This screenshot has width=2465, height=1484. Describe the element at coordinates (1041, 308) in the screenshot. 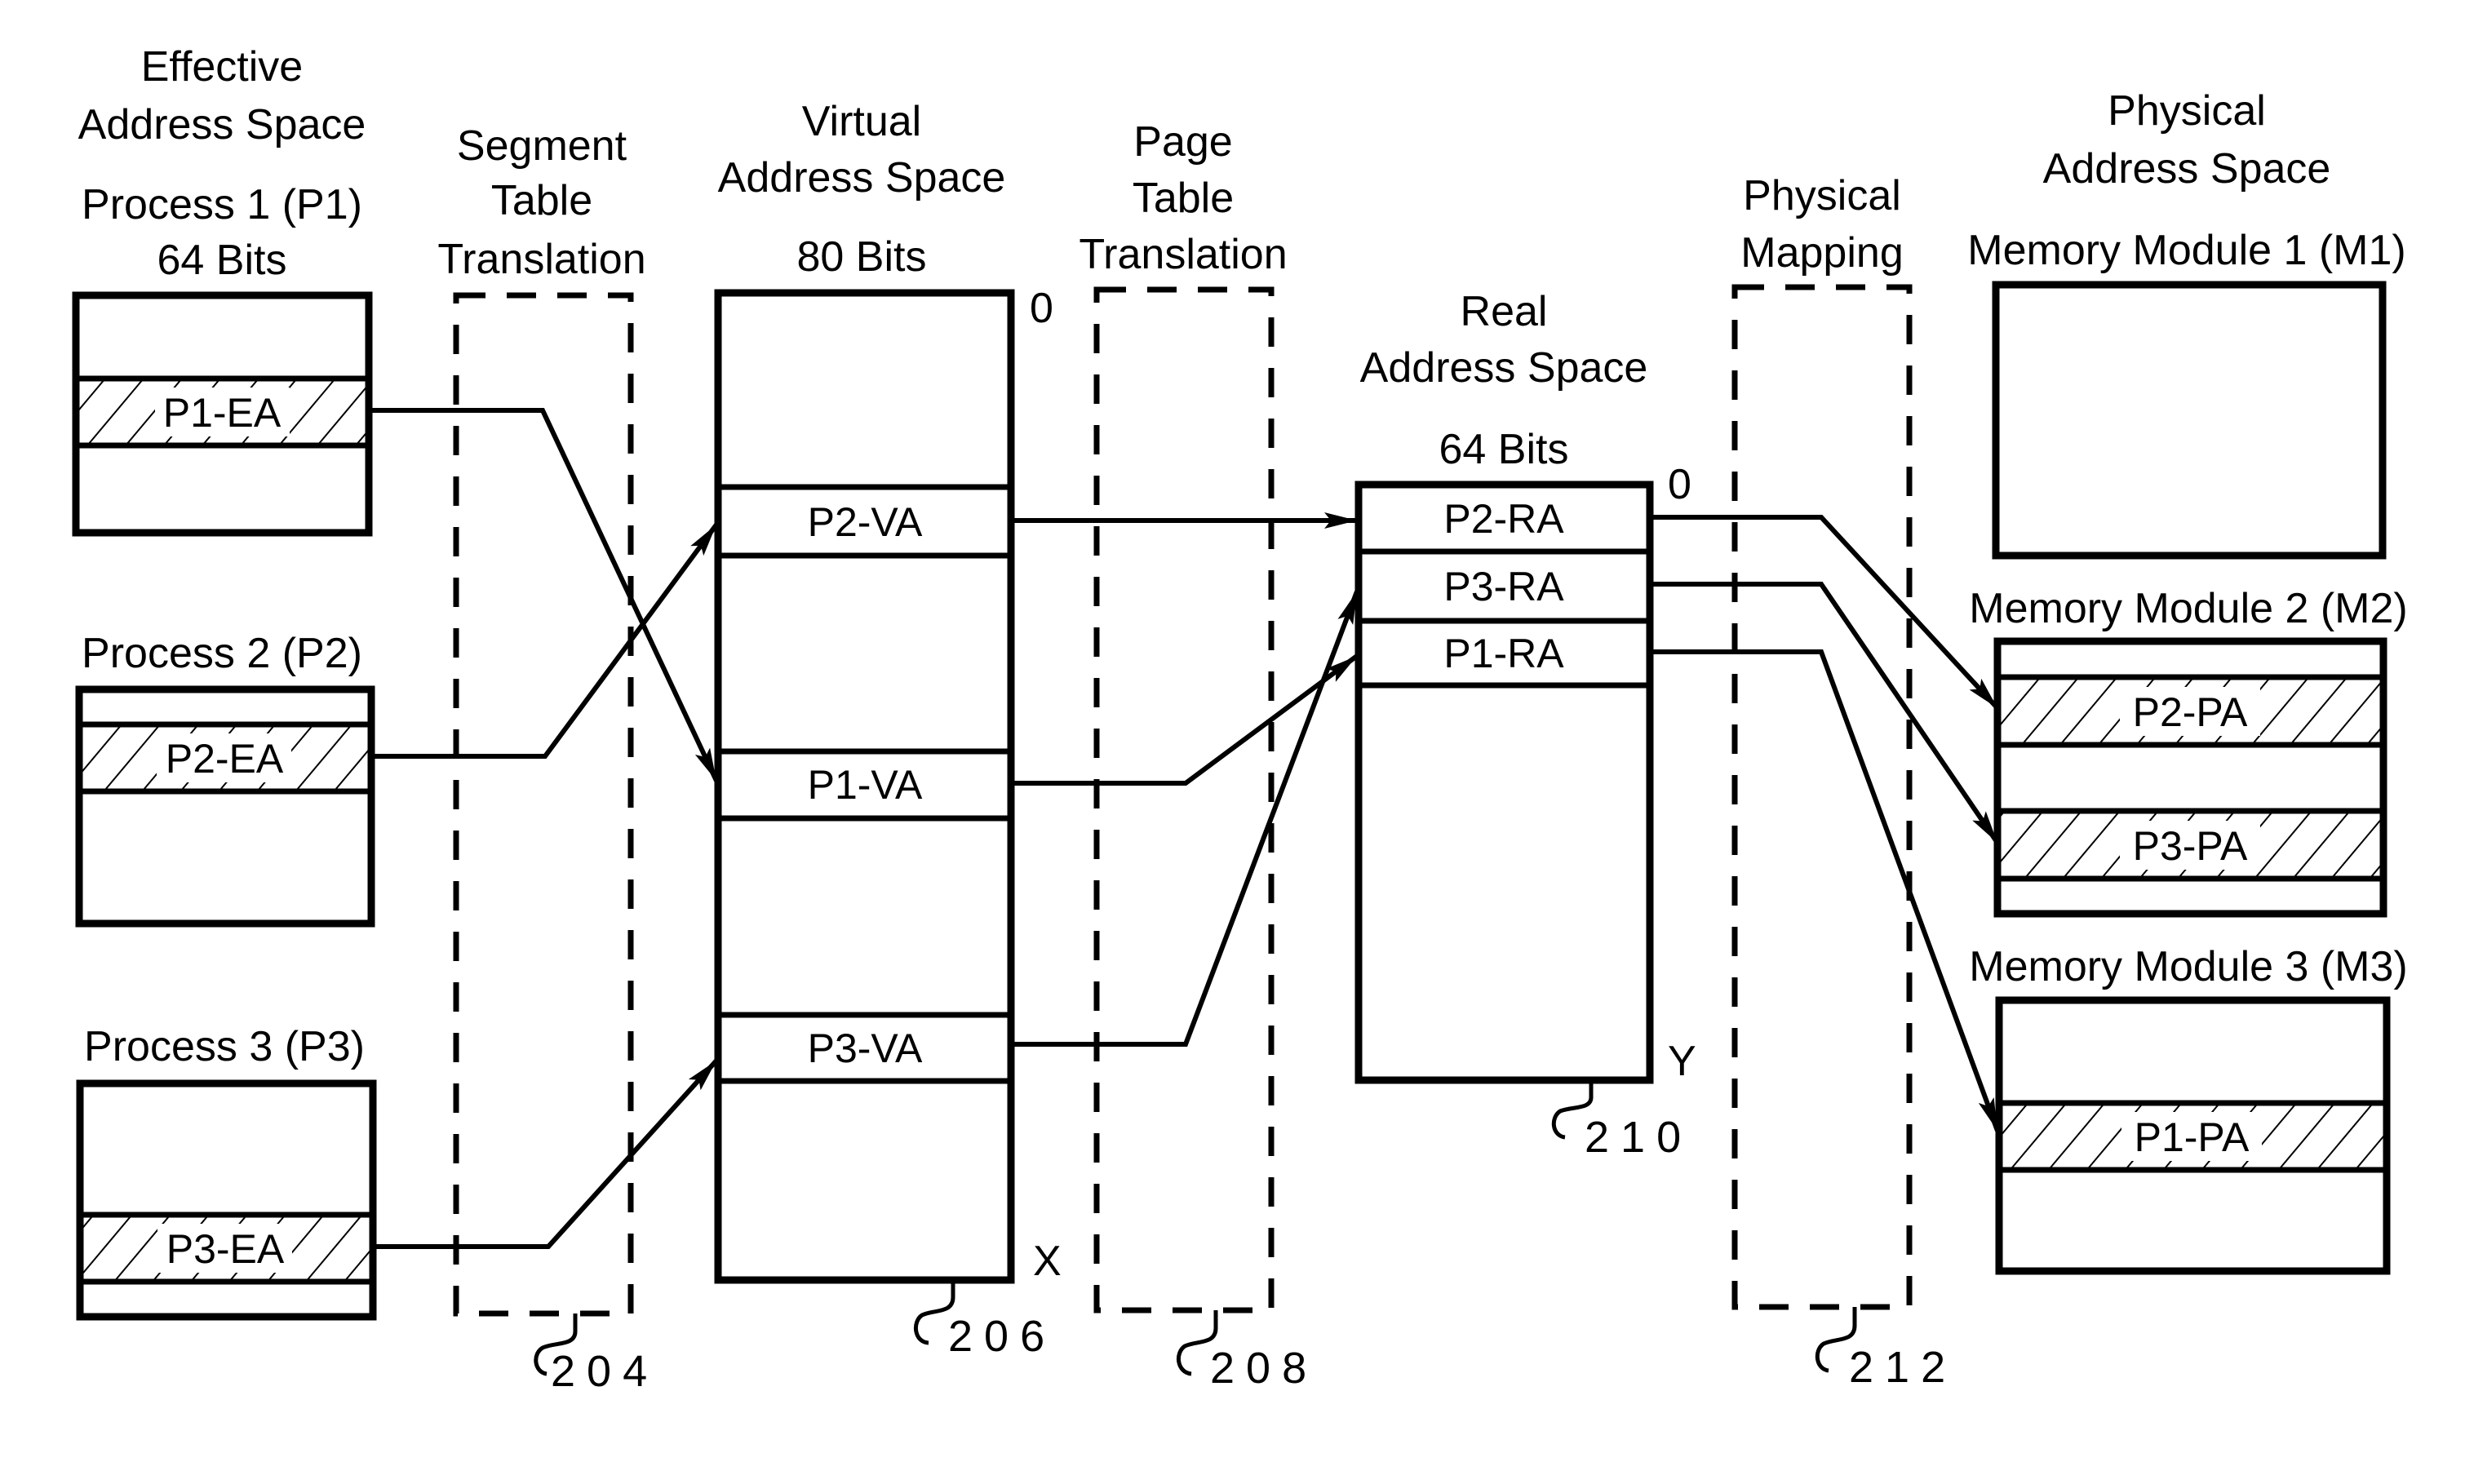

I see `virtual-start-mark: 0` at that location.